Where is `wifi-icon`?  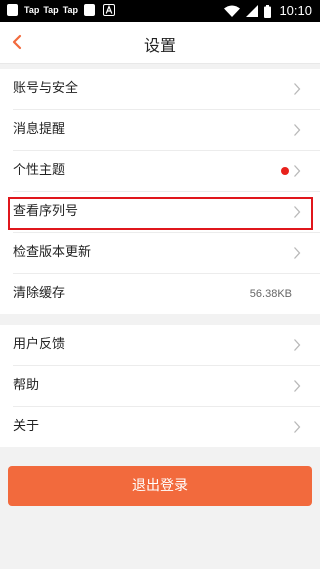 wifi-icon is located at coordinates (232, 11).